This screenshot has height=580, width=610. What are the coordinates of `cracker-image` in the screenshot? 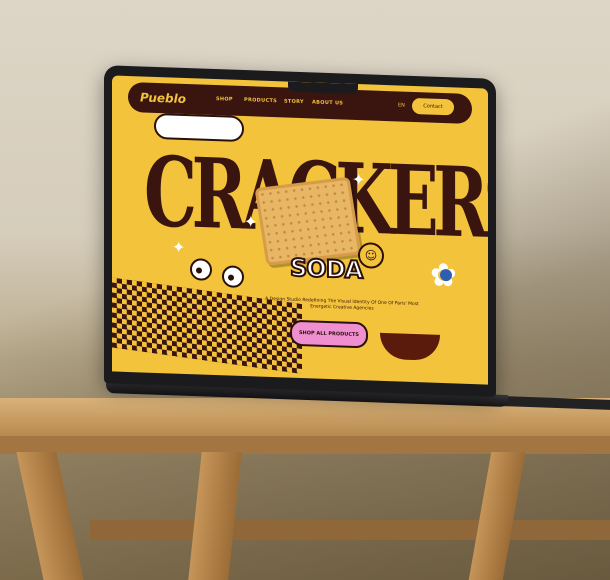 It's located at (308, 221).